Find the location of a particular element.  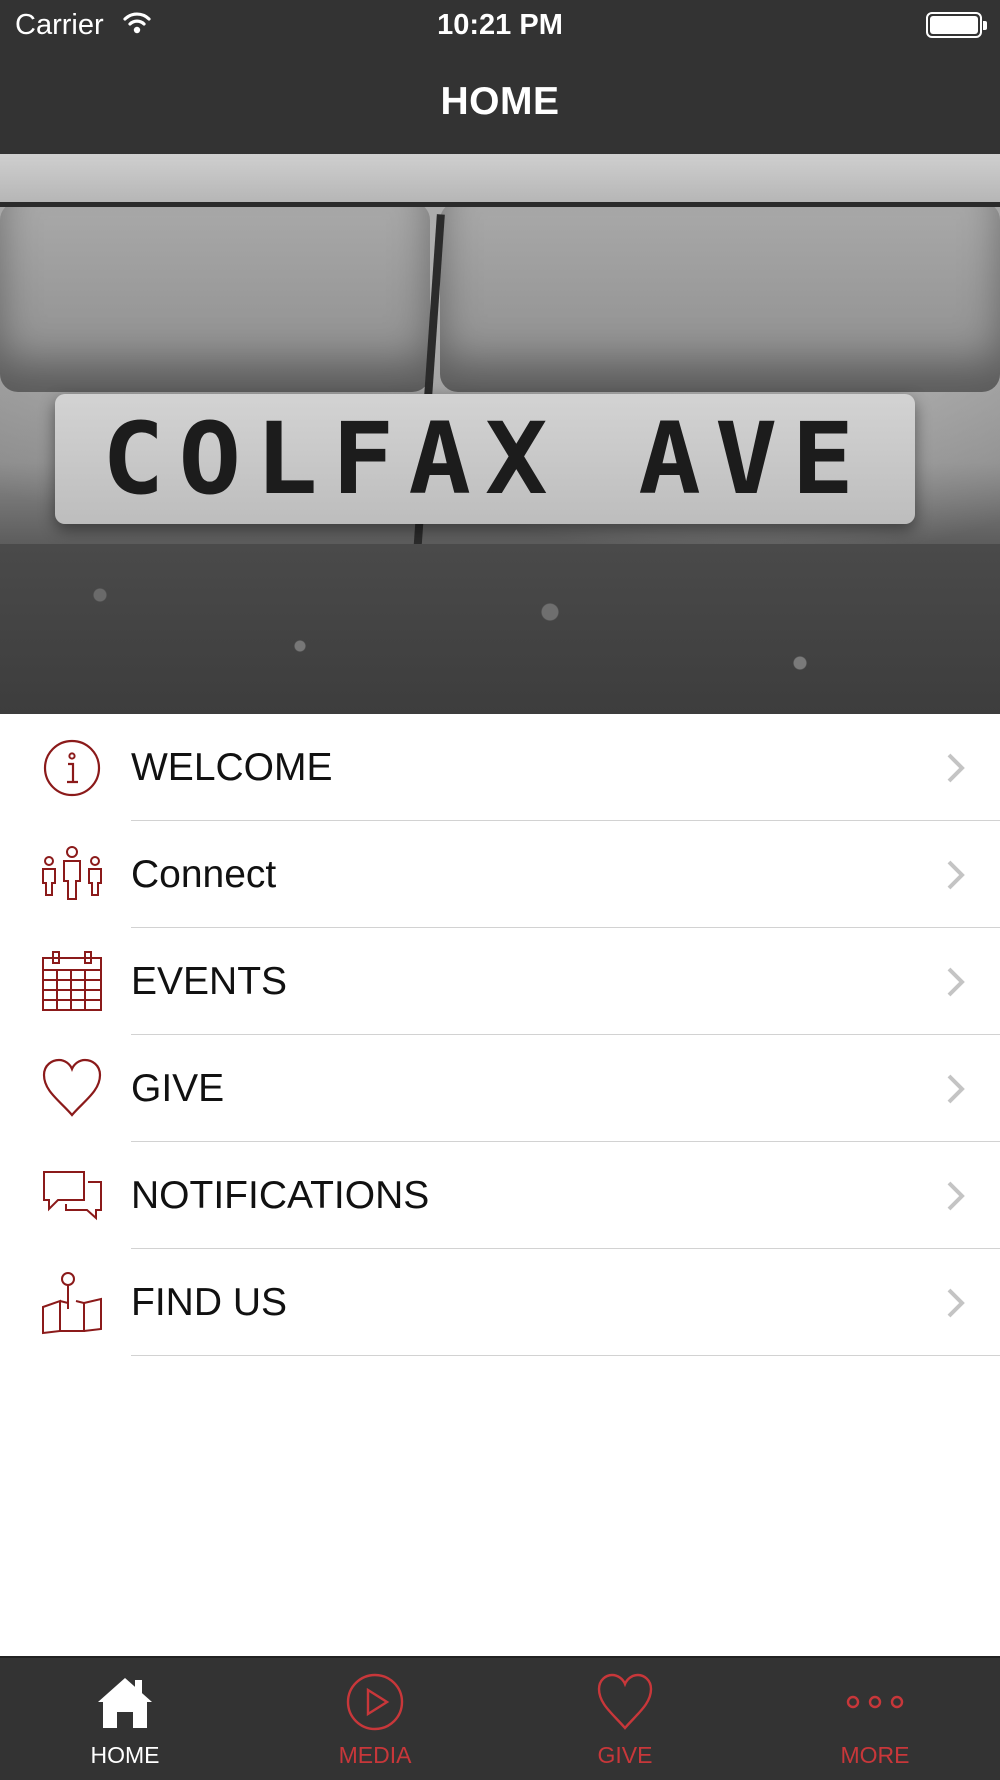

map-pin-icon is located at coordinates (72, 1303).